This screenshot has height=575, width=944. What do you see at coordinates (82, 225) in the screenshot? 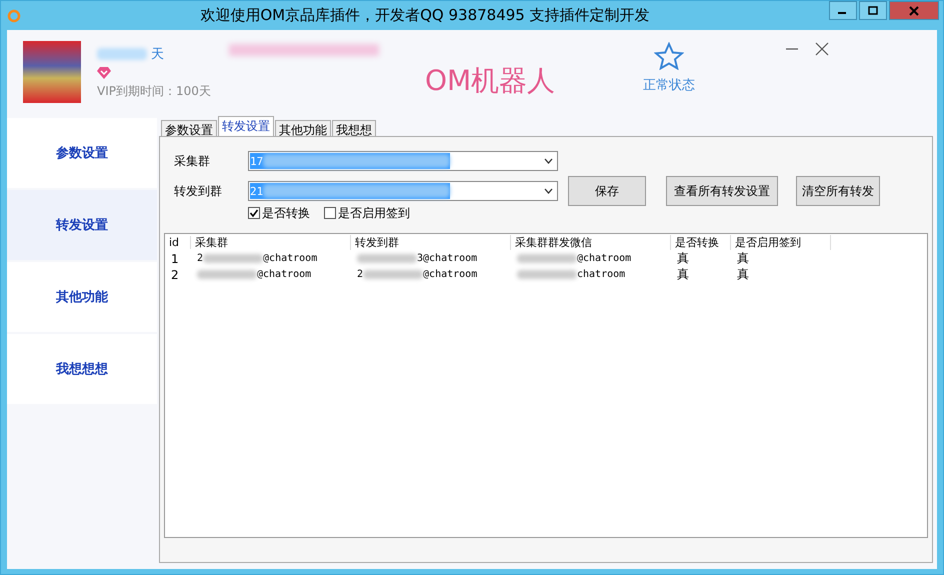
I see `sidebar-item: 转发设置` at bounding box center [82, 225].